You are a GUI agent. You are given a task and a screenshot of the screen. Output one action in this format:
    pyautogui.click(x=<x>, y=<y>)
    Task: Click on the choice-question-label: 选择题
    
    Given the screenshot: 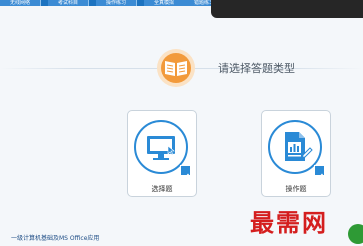 What is the action you would take?
    pyautogui.click(x=162, y=189)
    